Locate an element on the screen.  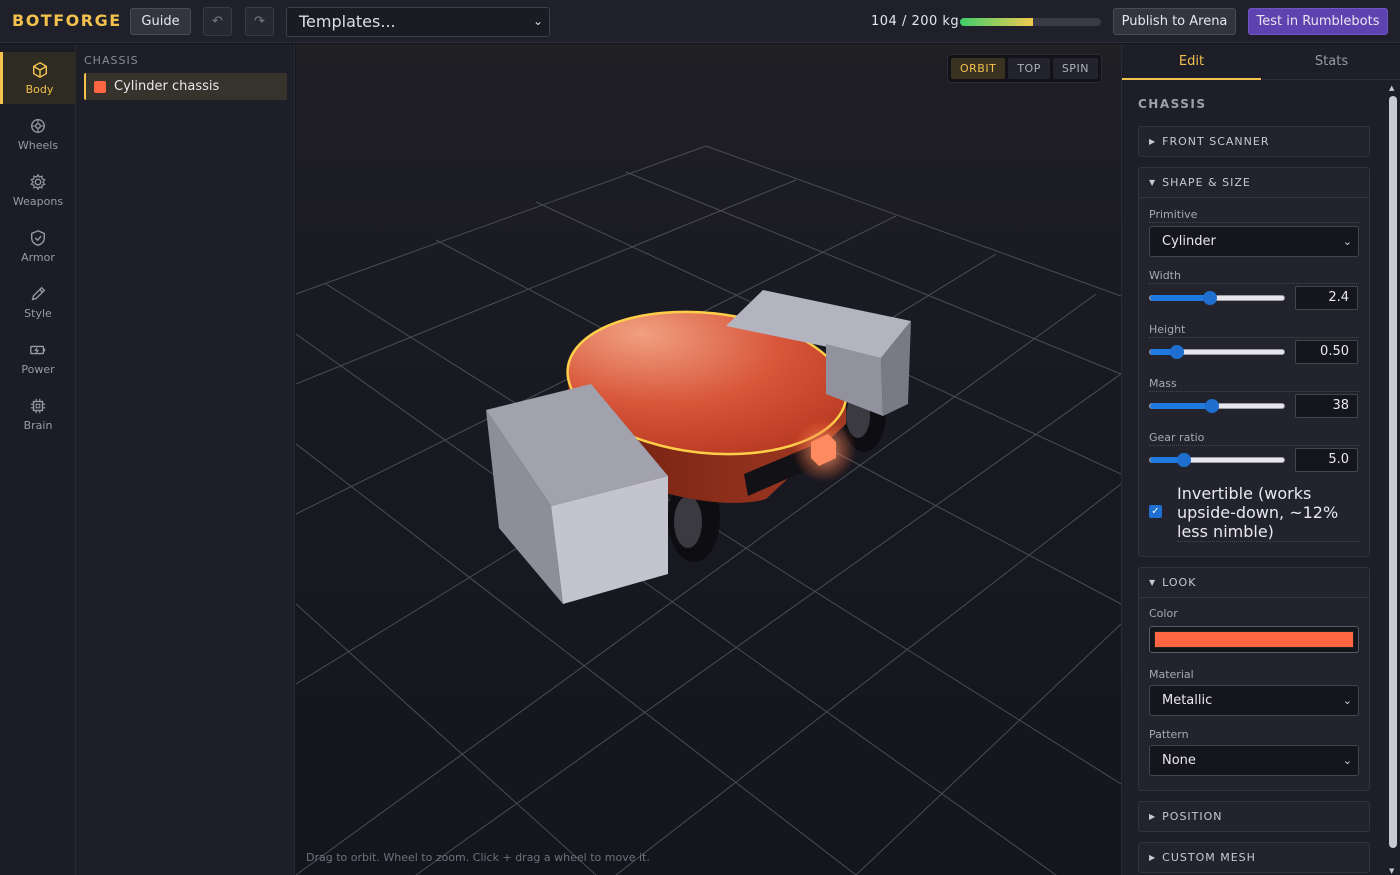
accordion-header: ▶ FRONT SCANNER is located at coordinates (1254, 141).